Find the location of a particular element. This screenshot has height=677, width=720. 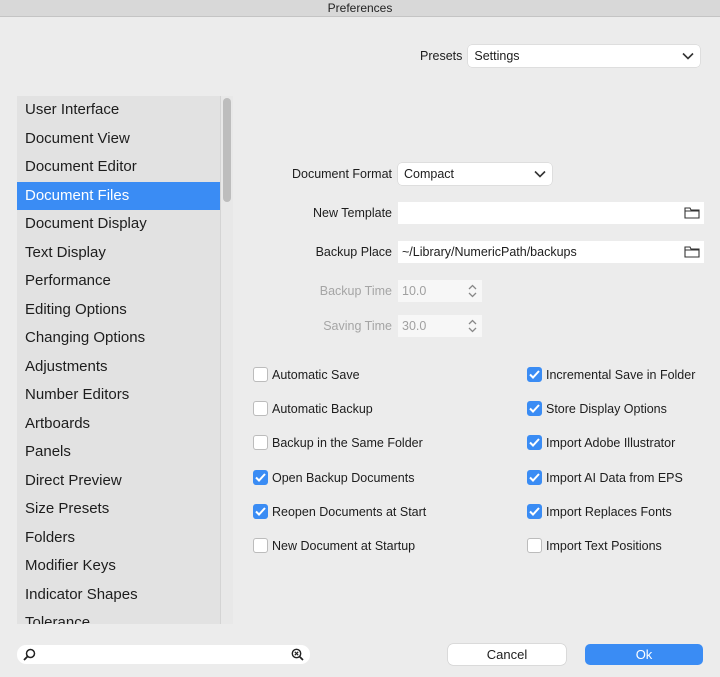

document-format-select: Compact is located at coordinates (475, 174).